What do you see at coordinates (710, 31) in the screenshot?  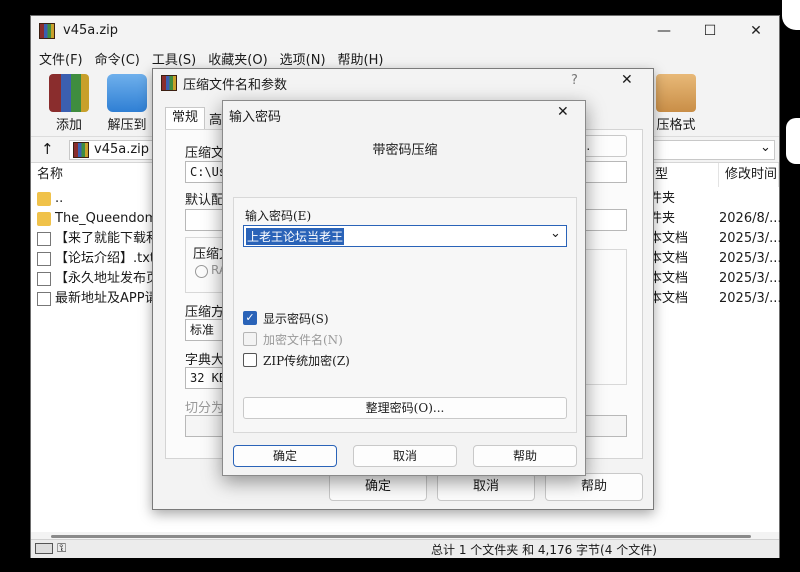 I see `maximize-button: ☐` at bounding box center [710, 31].